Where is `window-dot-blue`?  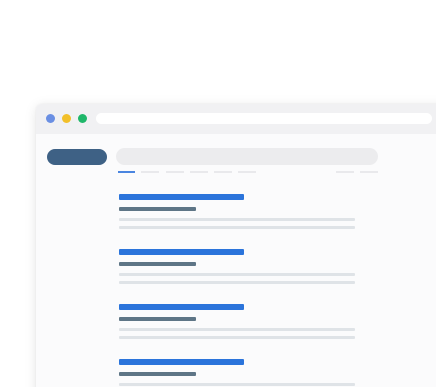
window-dot-blue is located at coordinates (50, 118).